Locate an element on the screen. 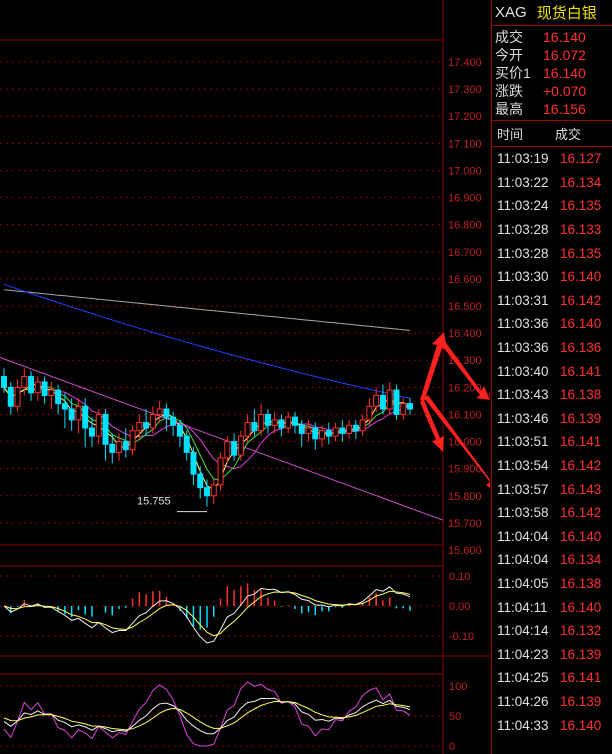 This screenshot has width=612, height=754. tick-row: 11:04:11 16.140 is located at coordinates (552, 607).